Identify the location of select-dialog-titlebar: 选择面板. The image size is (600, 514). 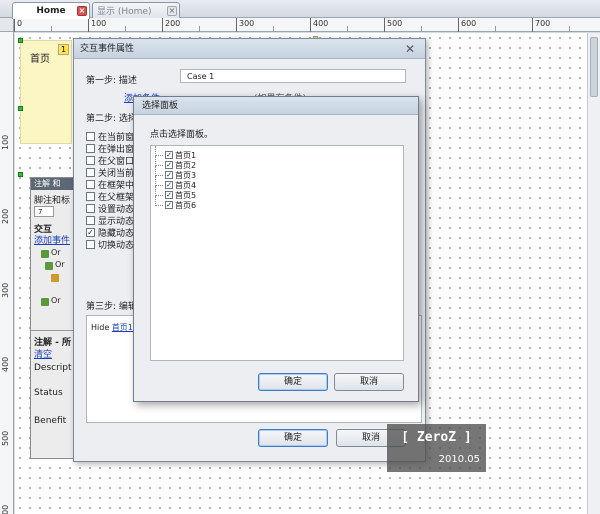
(276, 106).